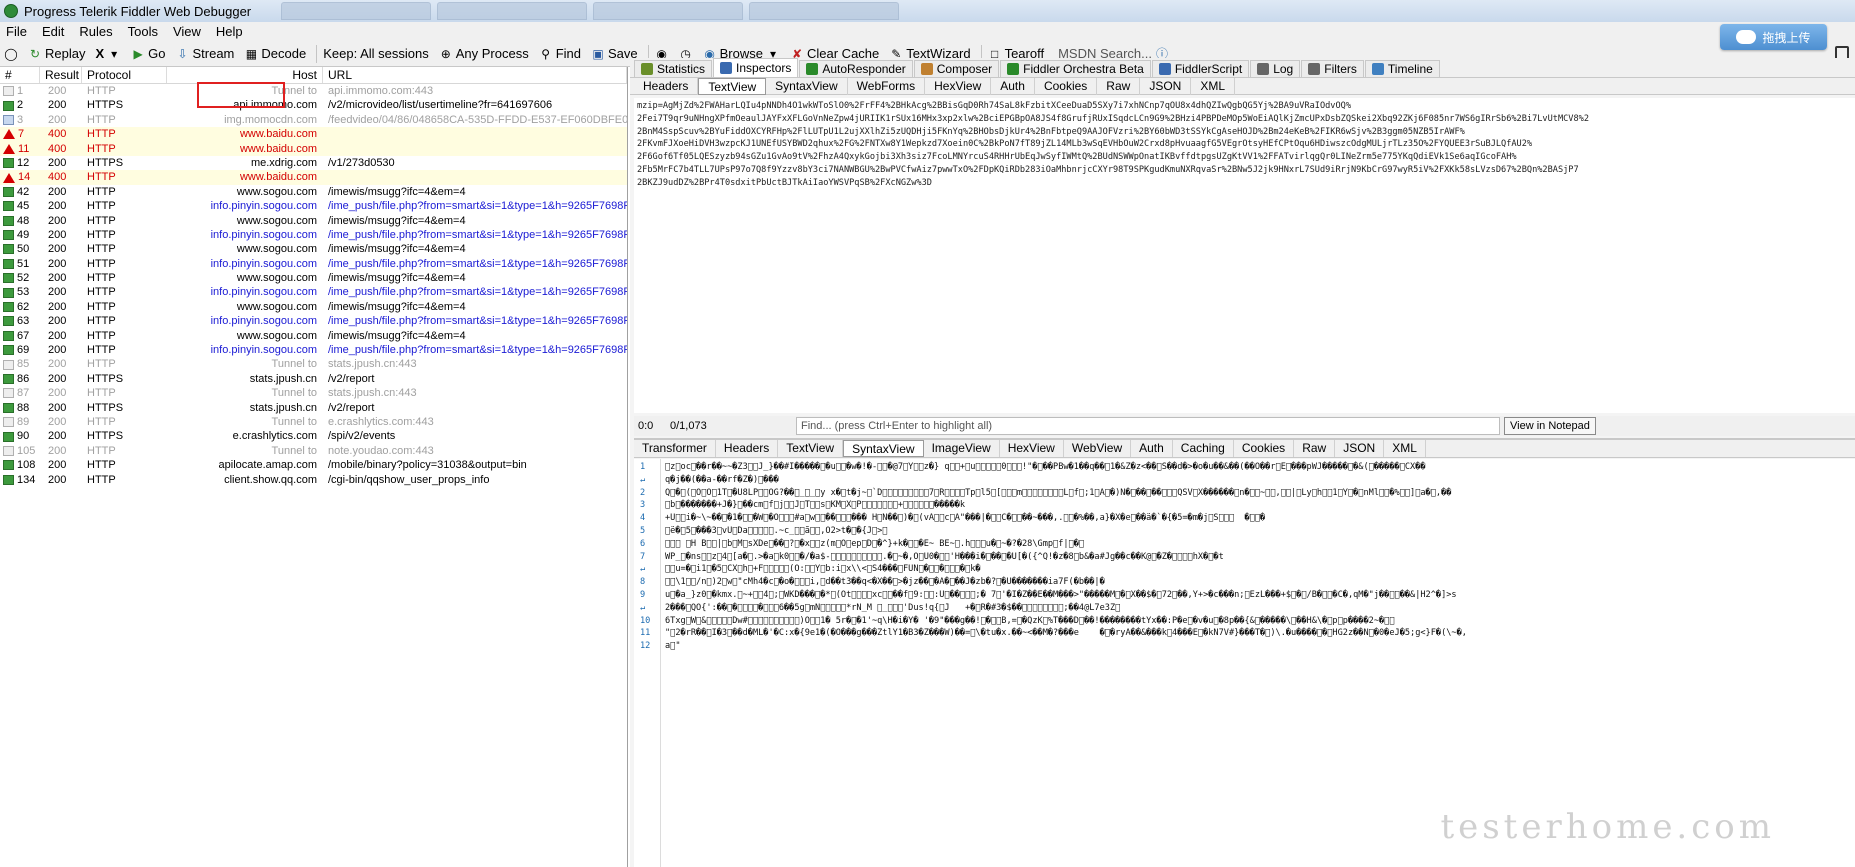 This screenshot has width=1855, height=867. What do you see at coordinates (1152, 448) in the screenshot?
I see `response-tab-auth: Auth` at bounding box center [1152, 448].